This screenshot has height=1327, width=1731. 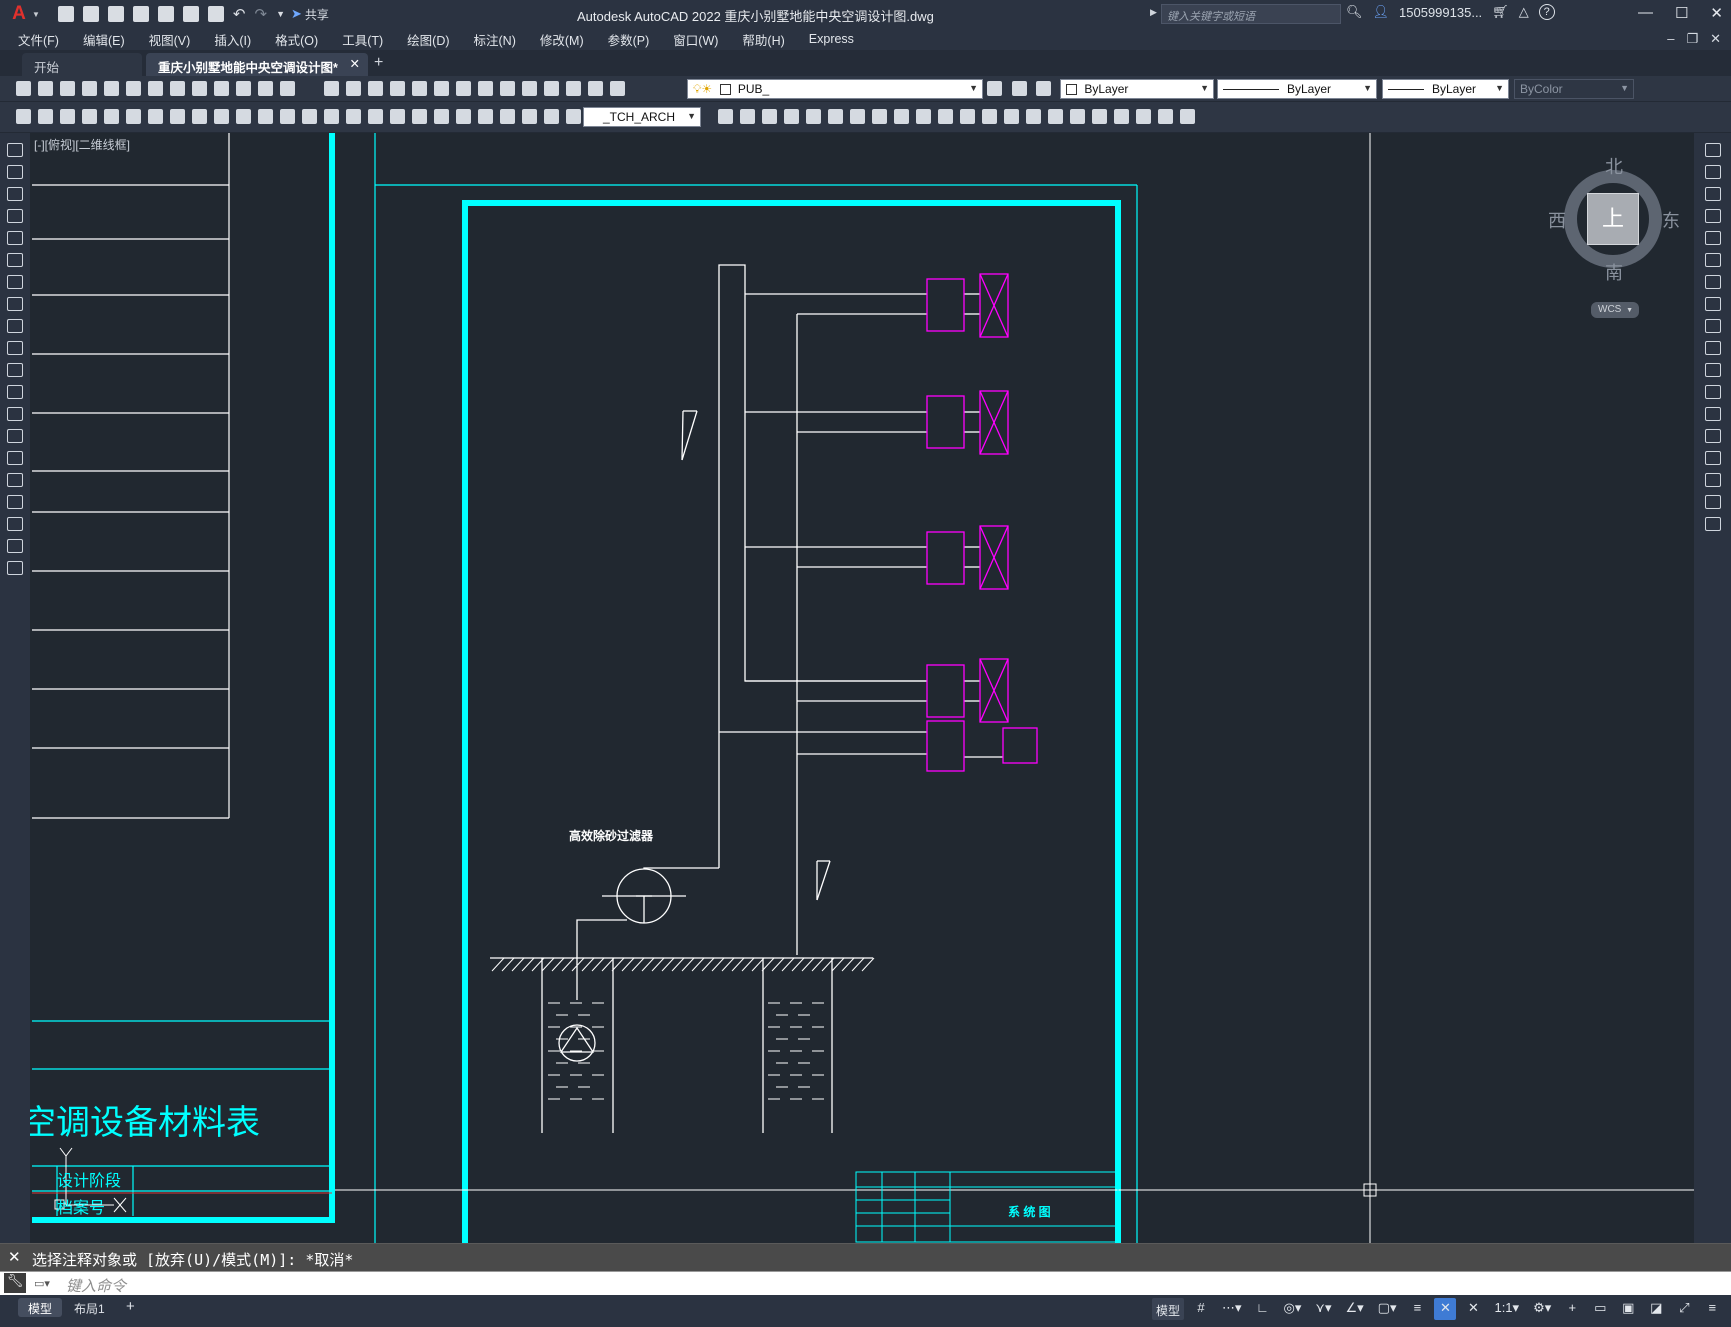 I want to click on help-icon: ?, so click(x=1546, y=12).